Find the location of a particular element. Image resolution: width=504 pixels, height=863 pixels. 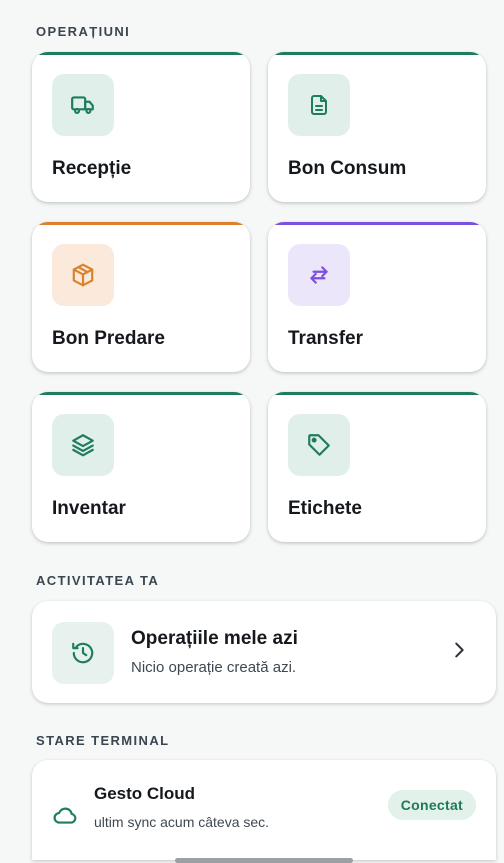

terminal-sync-status: ultim sync acum câteva sec. is located at coordinates (182, 822).